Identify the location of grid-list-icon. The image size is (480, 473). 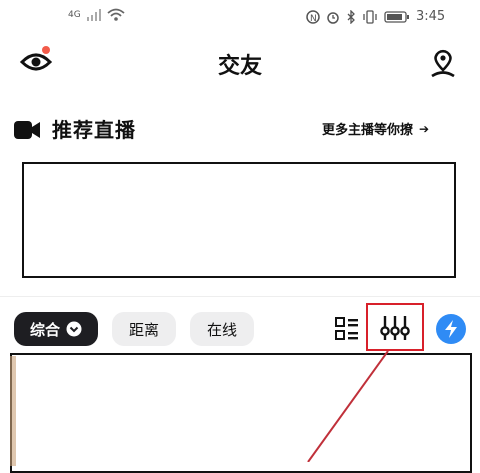
(346, 328).